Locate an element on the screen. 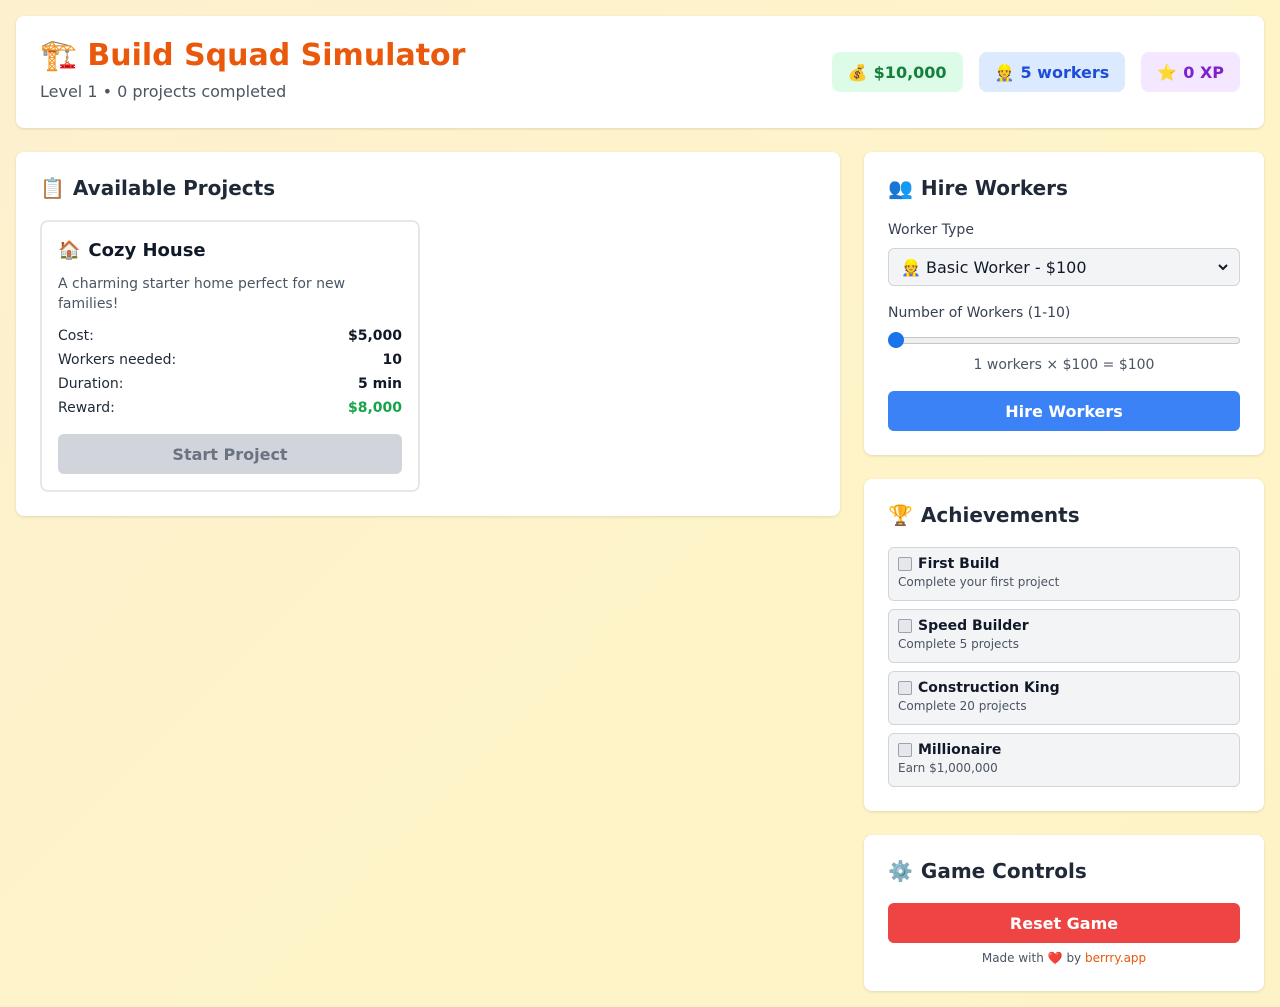 This screenshot has width=1280, height=1007. achievement-description: Complete 20 projects is located at coordinates (962, 706).